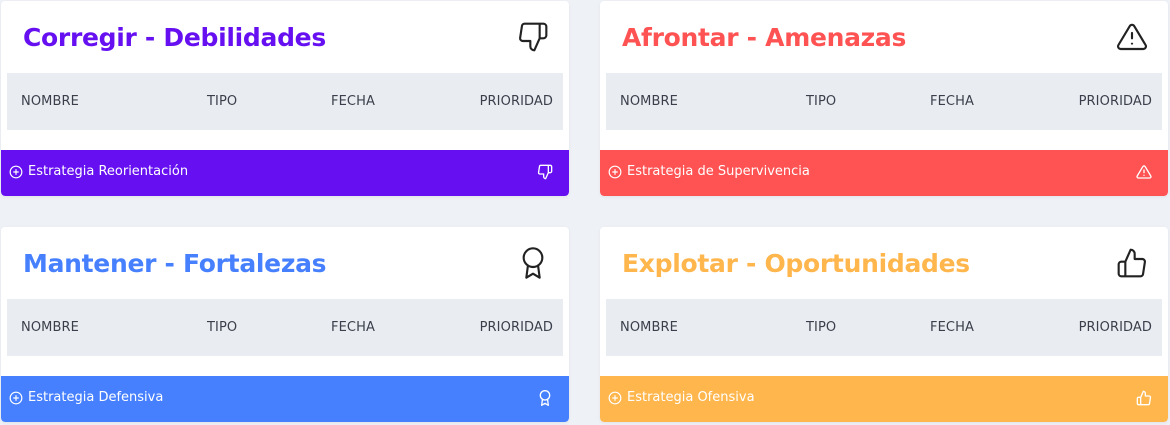  I want to click on add-strategy-button: Estrategia Ofensiva, so click(681, 397).